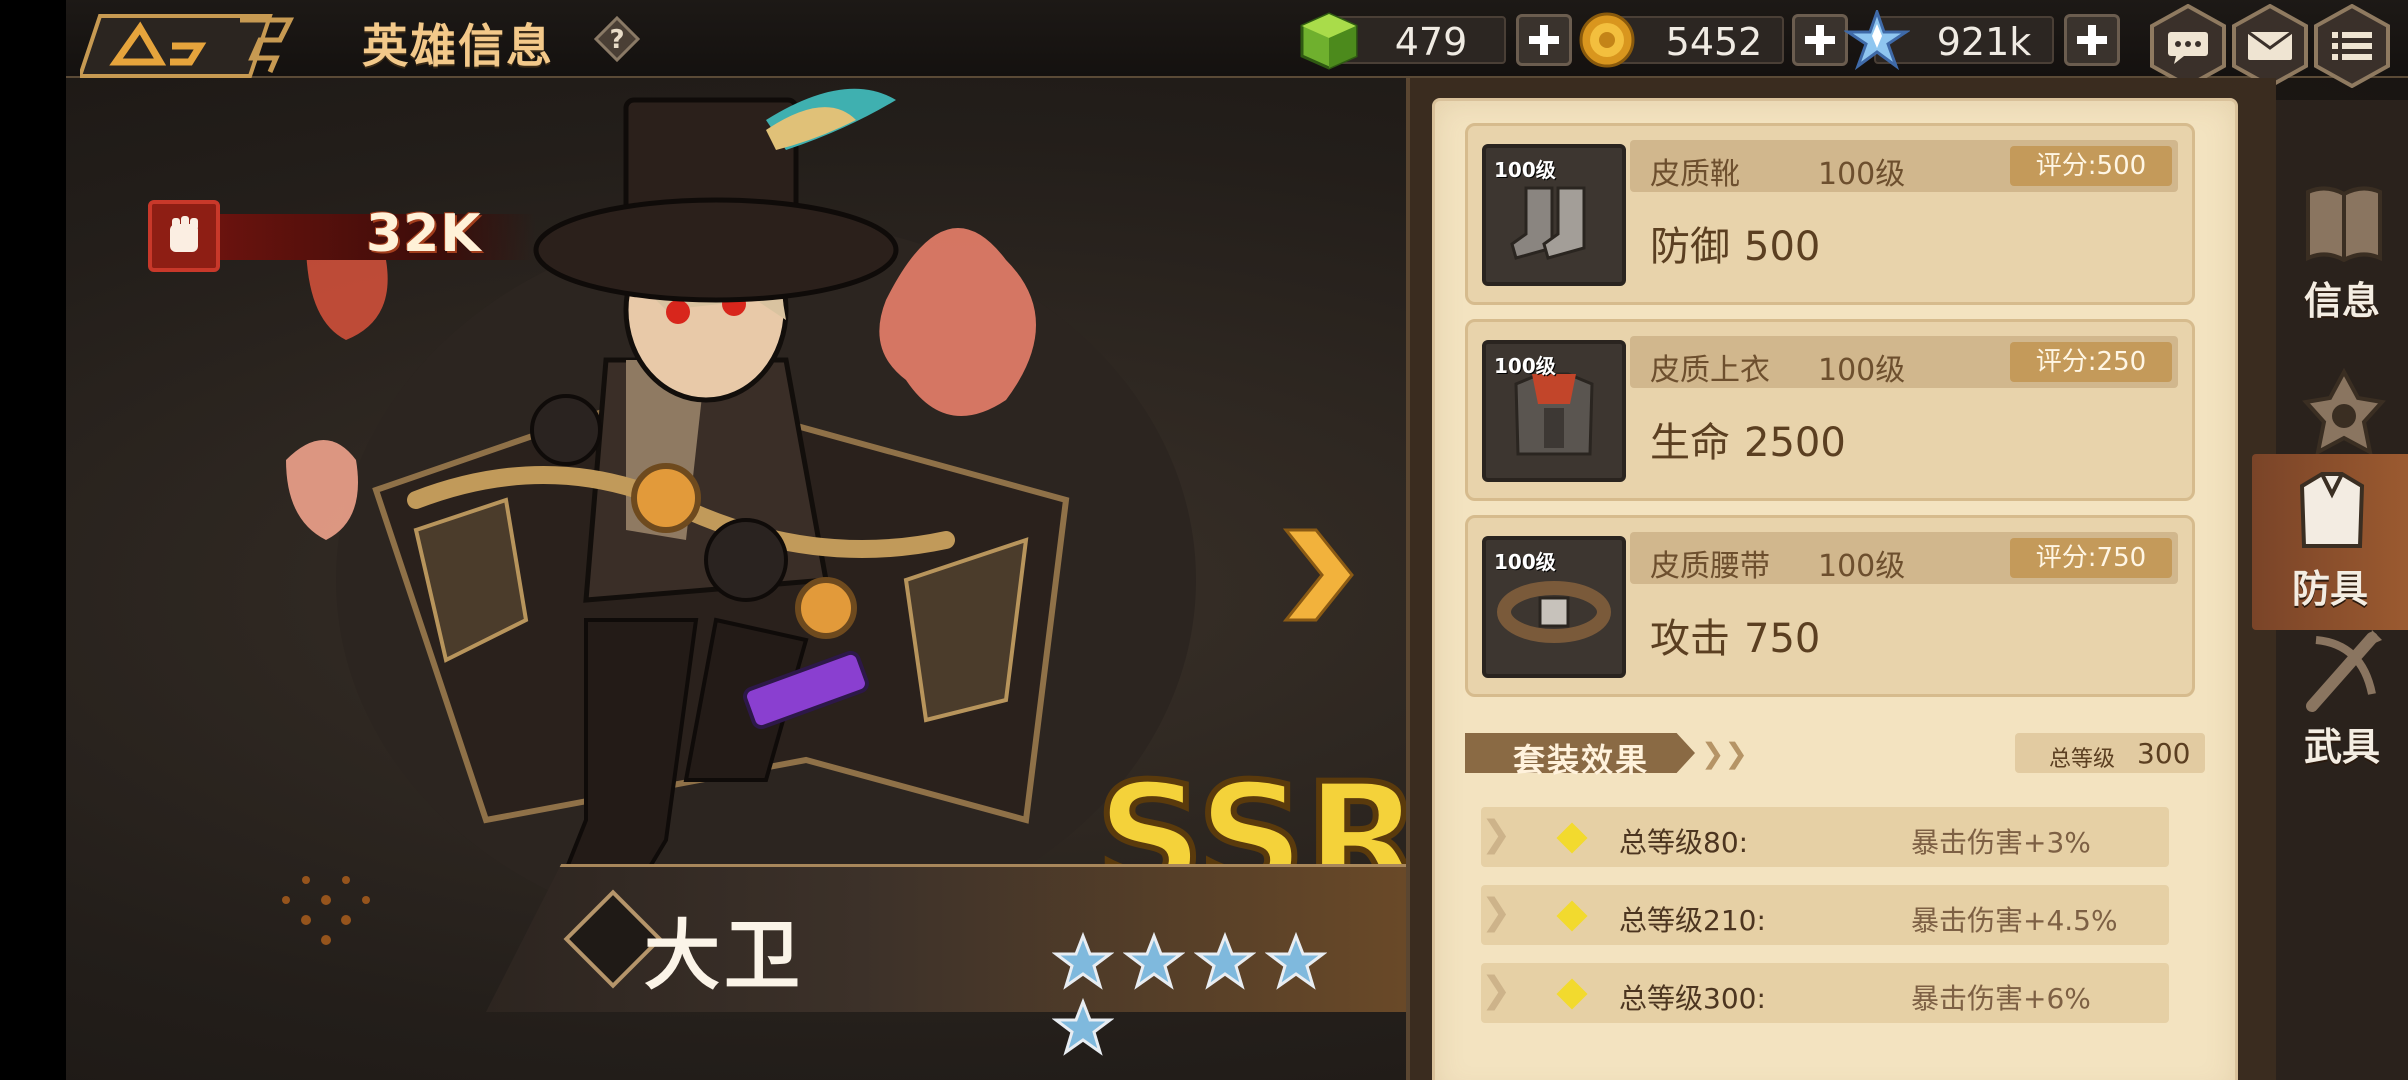 The height and width of the screenshot is (1080, 2408). I want to click on set-effect-header: 套装效果 ❯❯ 总等级 300, so click(1835, 754).